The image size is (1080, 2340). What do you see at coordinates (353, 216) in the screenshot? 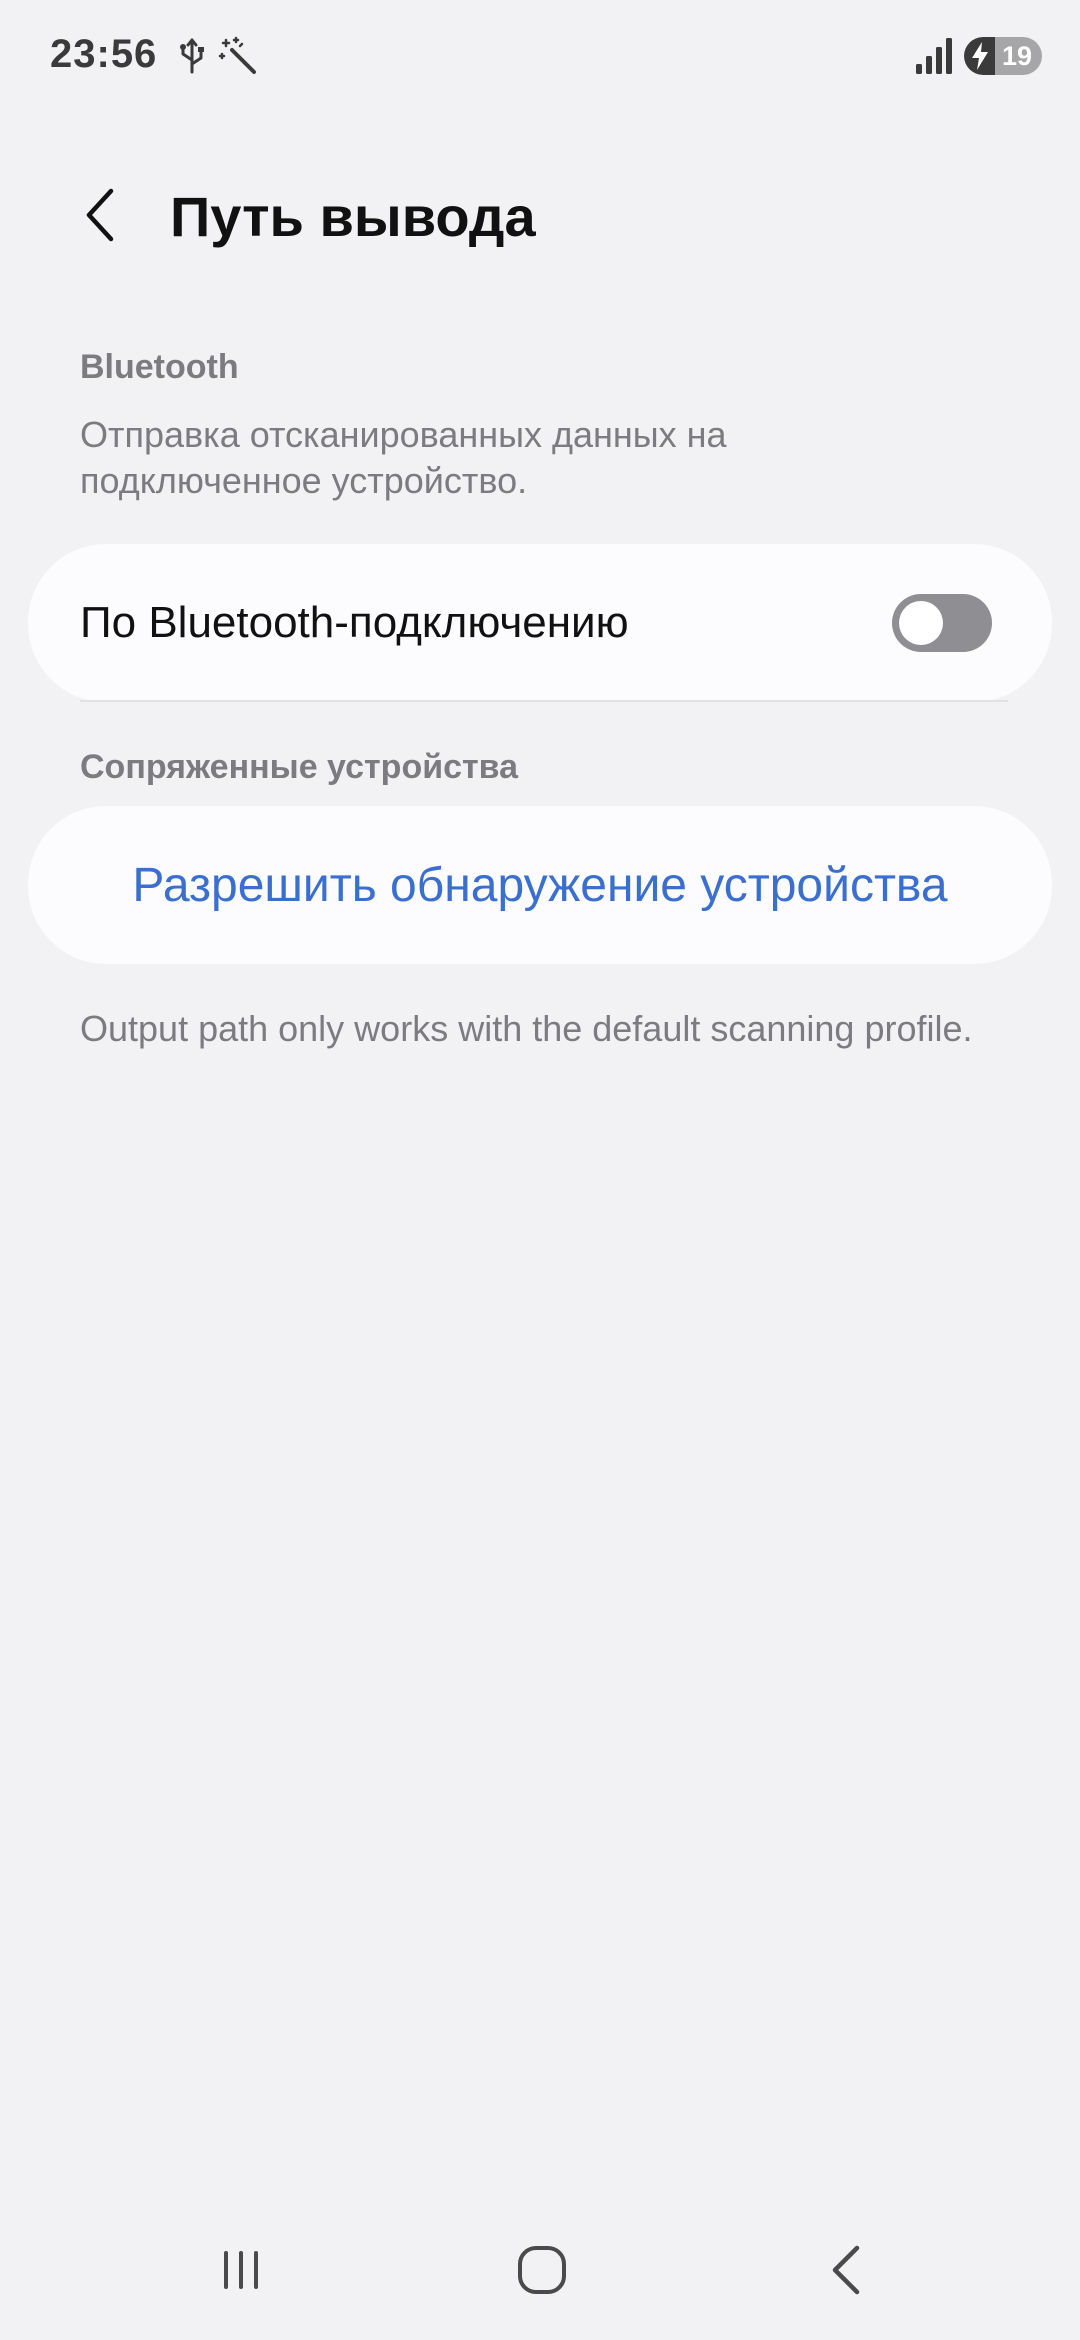
I see `page-title: Путь вывода` at bounding box center [353, 216].